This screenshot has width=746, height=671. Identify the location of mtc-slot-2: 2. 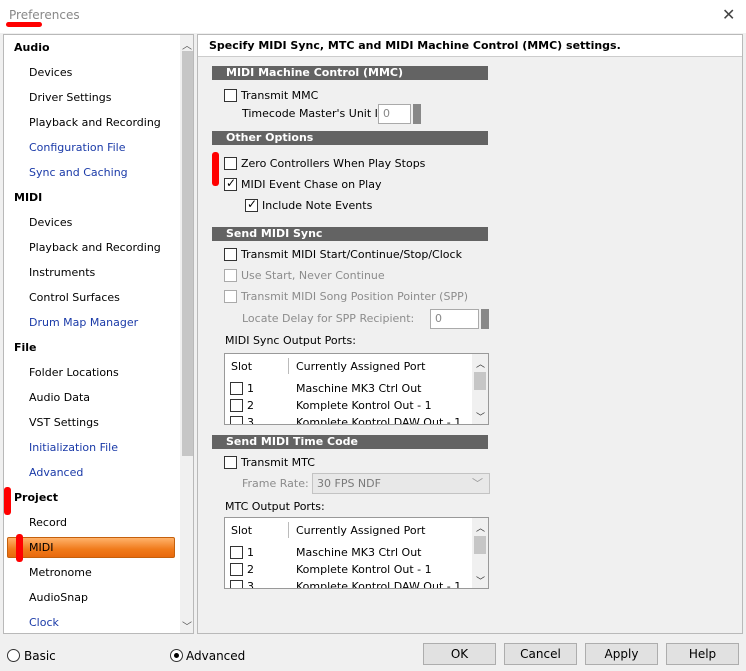
(250, 569).